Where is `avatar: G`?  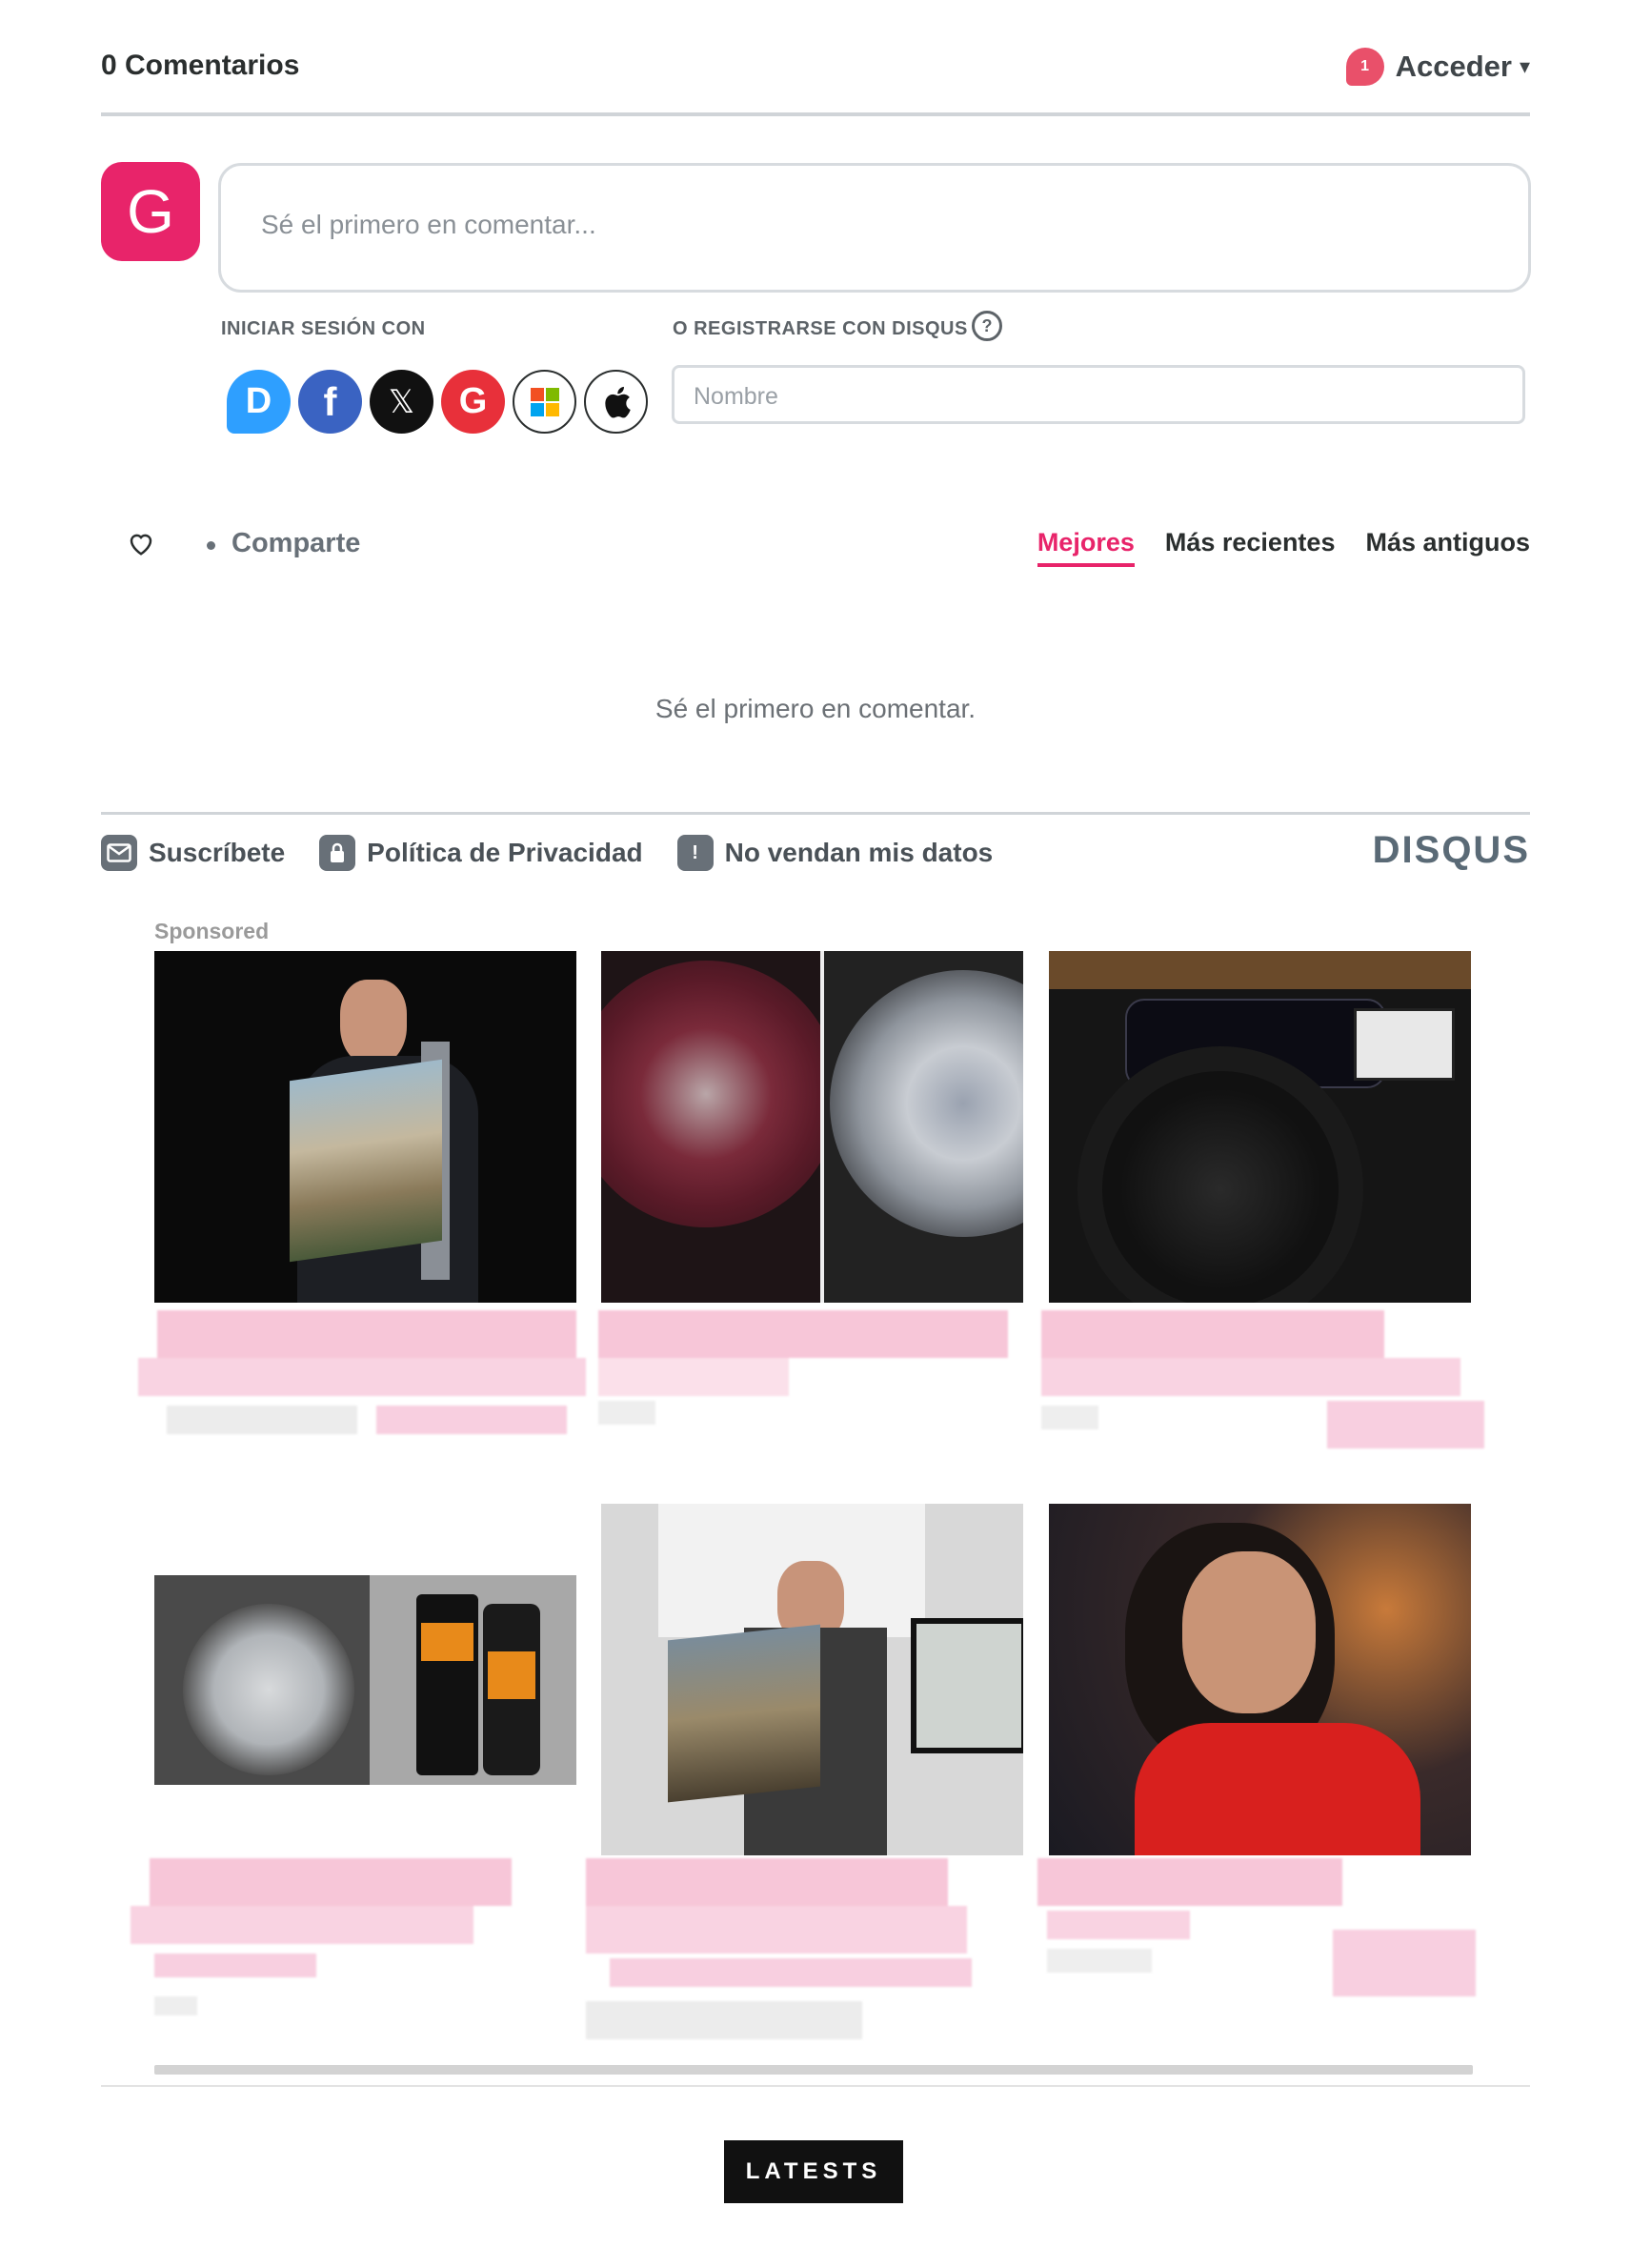 avatar: G is located at coordinates (150, 211).